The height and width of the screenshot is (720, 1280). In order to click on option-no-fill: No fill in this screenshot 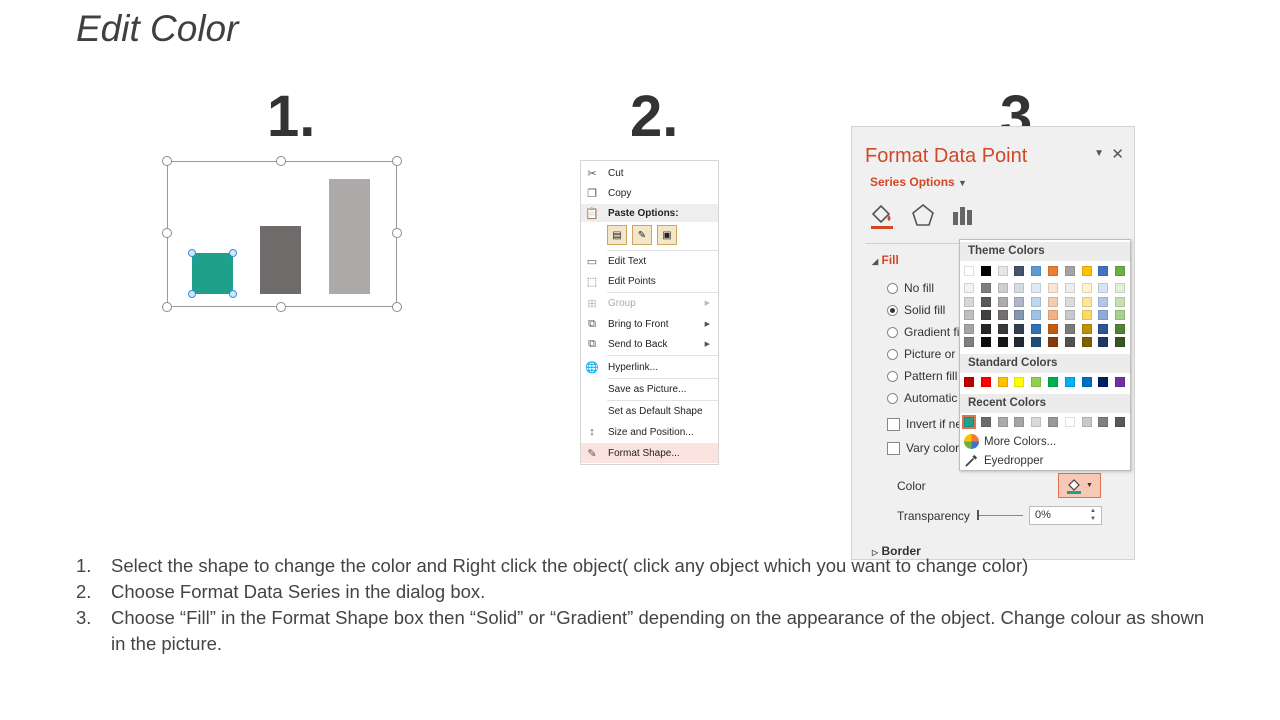, I will do `click(910, 288)`.